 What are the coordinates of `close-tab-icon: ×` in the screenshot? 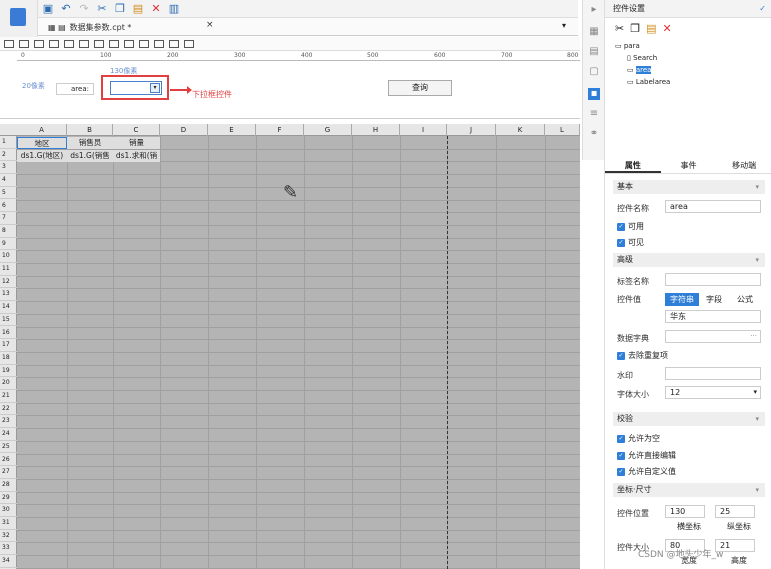 It's located at (210, 25).